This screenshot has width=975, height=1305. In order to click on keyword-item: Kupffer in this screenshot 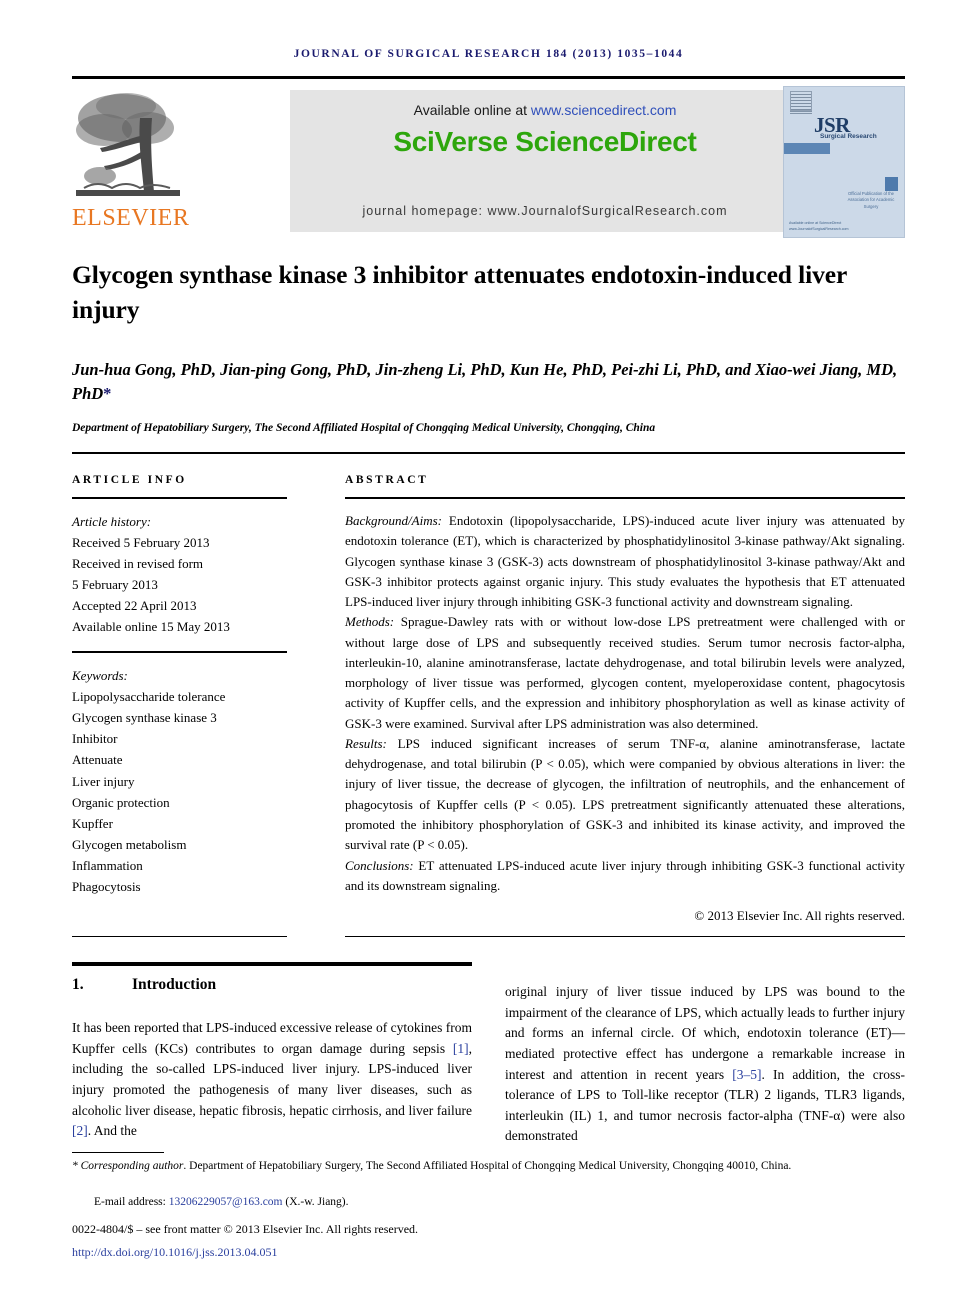, I will do `click(92, 823)`.